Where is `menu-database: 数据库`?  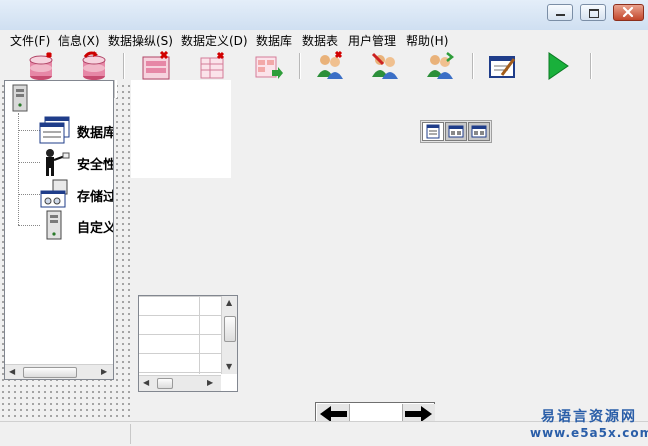 menu-database: 数据库 is located at coordinates (274, 40).